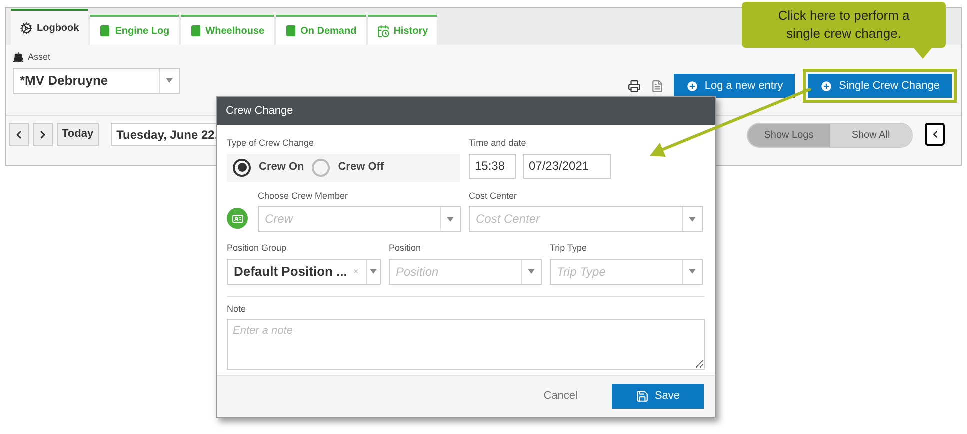 Image resolution: width=967 pixels, height=434 pixels. What do you see at coordinates (19, 134) in the screenshot?
I see `previous-button` at bounding box center [19, 134].